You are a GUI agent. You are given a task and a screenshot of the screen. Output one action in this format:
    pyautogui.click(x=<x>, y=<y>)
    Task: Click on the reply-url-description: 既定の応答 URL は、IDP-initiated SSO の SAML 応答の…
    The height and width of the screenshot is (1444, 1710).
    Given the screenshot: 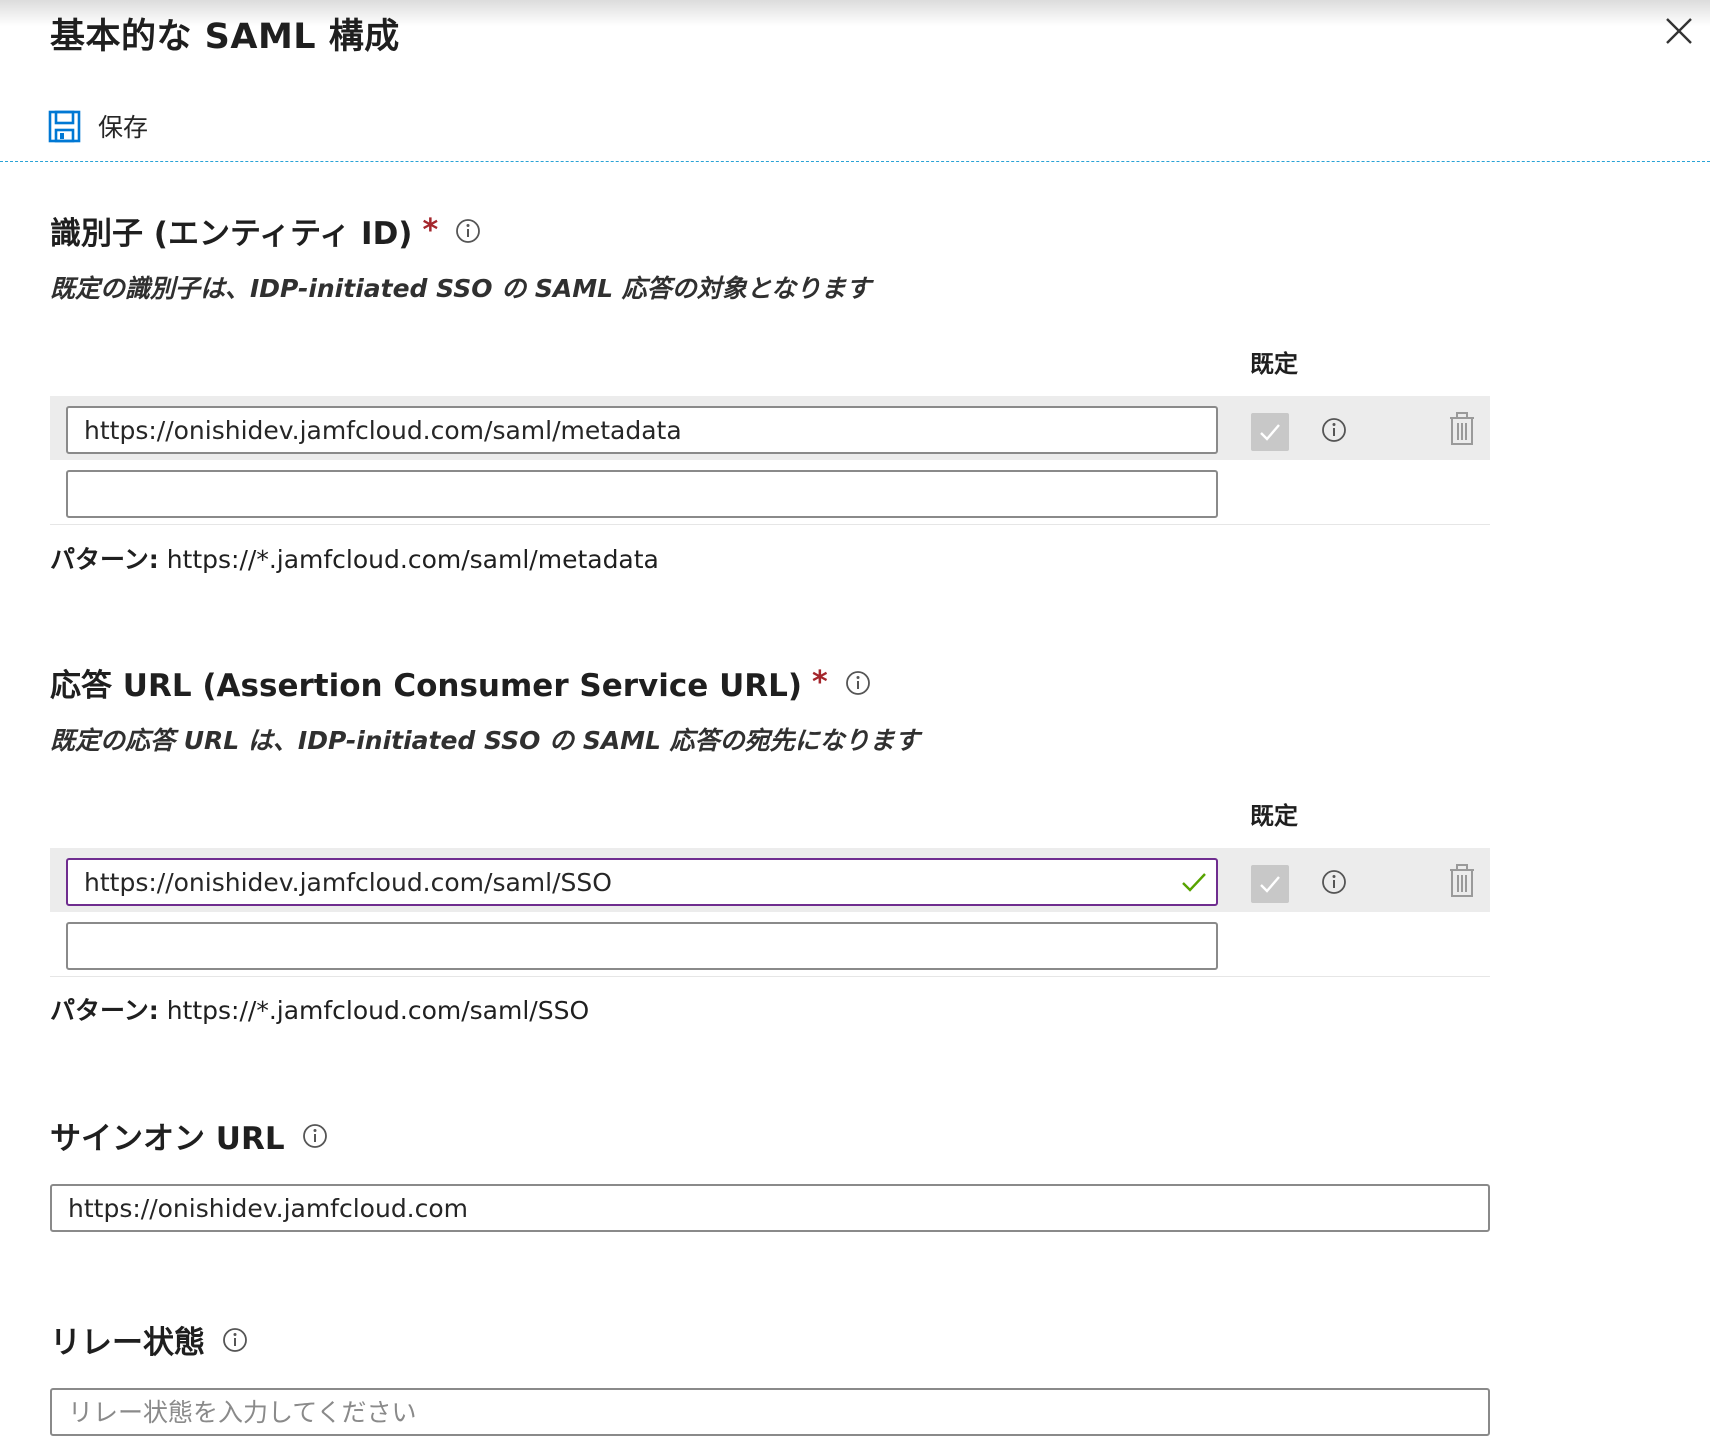 What is the action you would take?
    pyautogui.click(x=485, y=740)
    